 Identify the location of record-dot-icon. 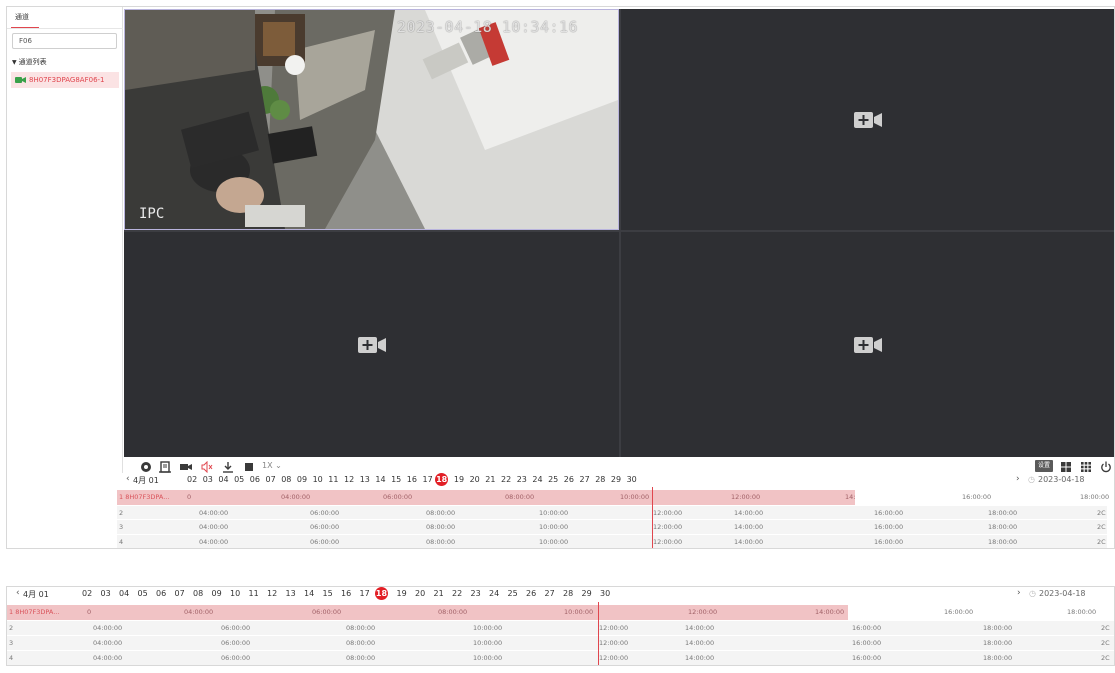
(146, 467).